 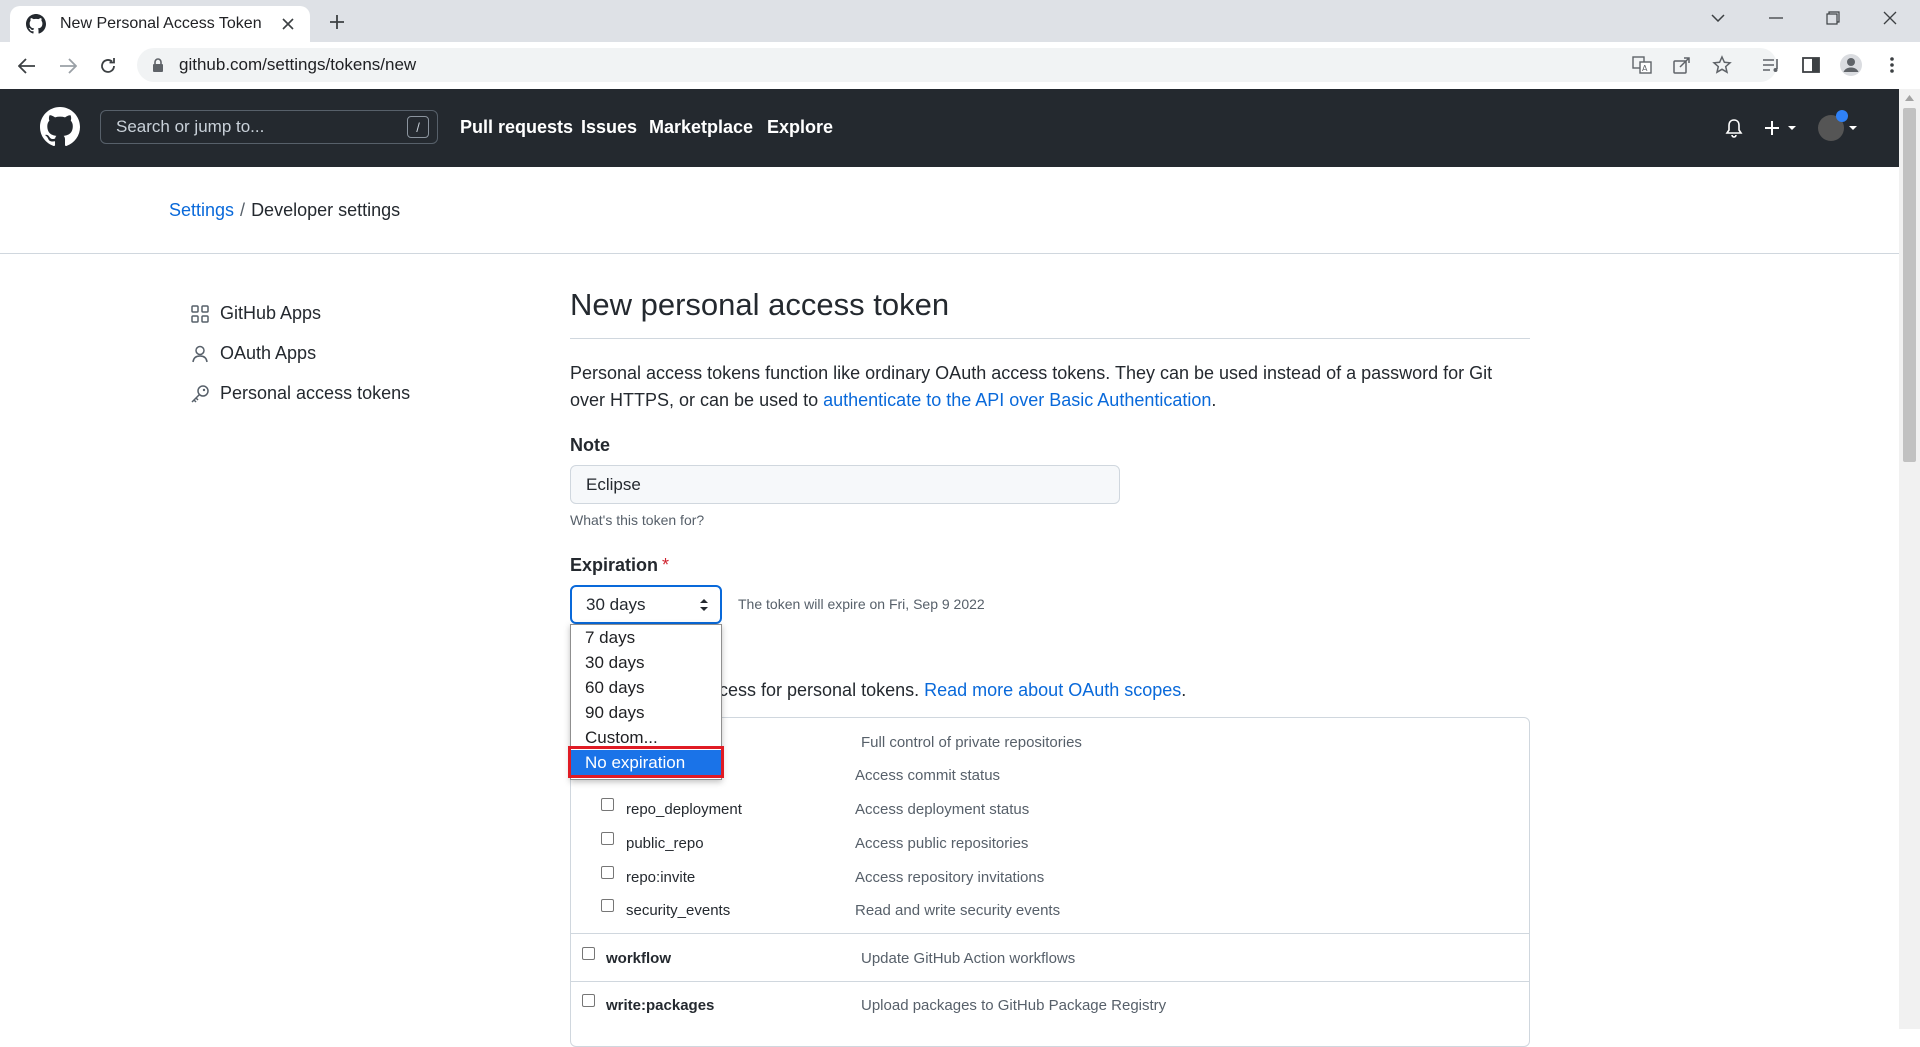 What do you see at coordinates (337, 22) in the screenshot?
I see `new-tab-icon` at bounding box center [337, 22].